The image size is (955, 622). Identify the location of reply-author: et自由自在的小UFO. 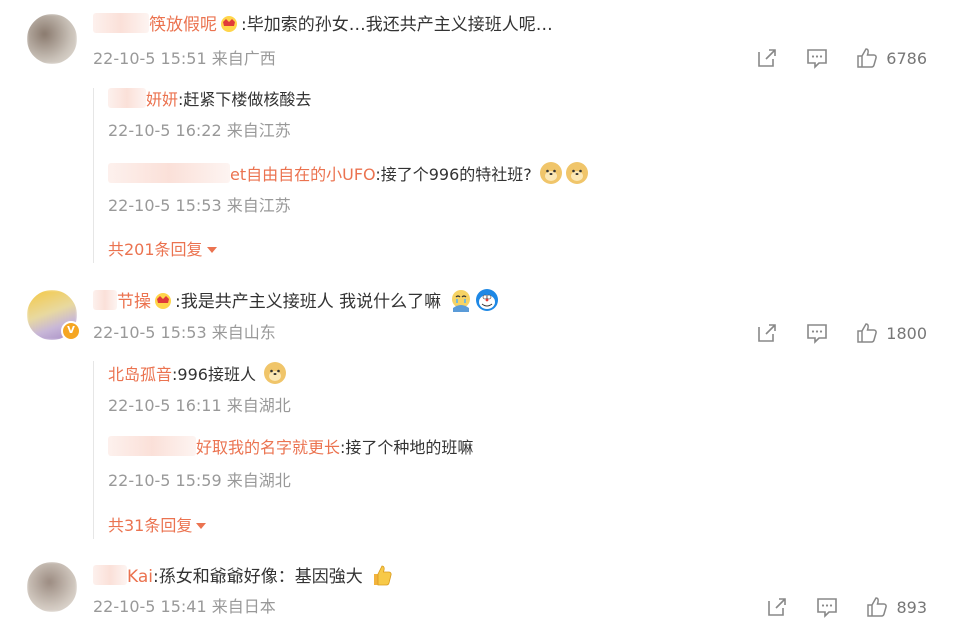
(241, 173).